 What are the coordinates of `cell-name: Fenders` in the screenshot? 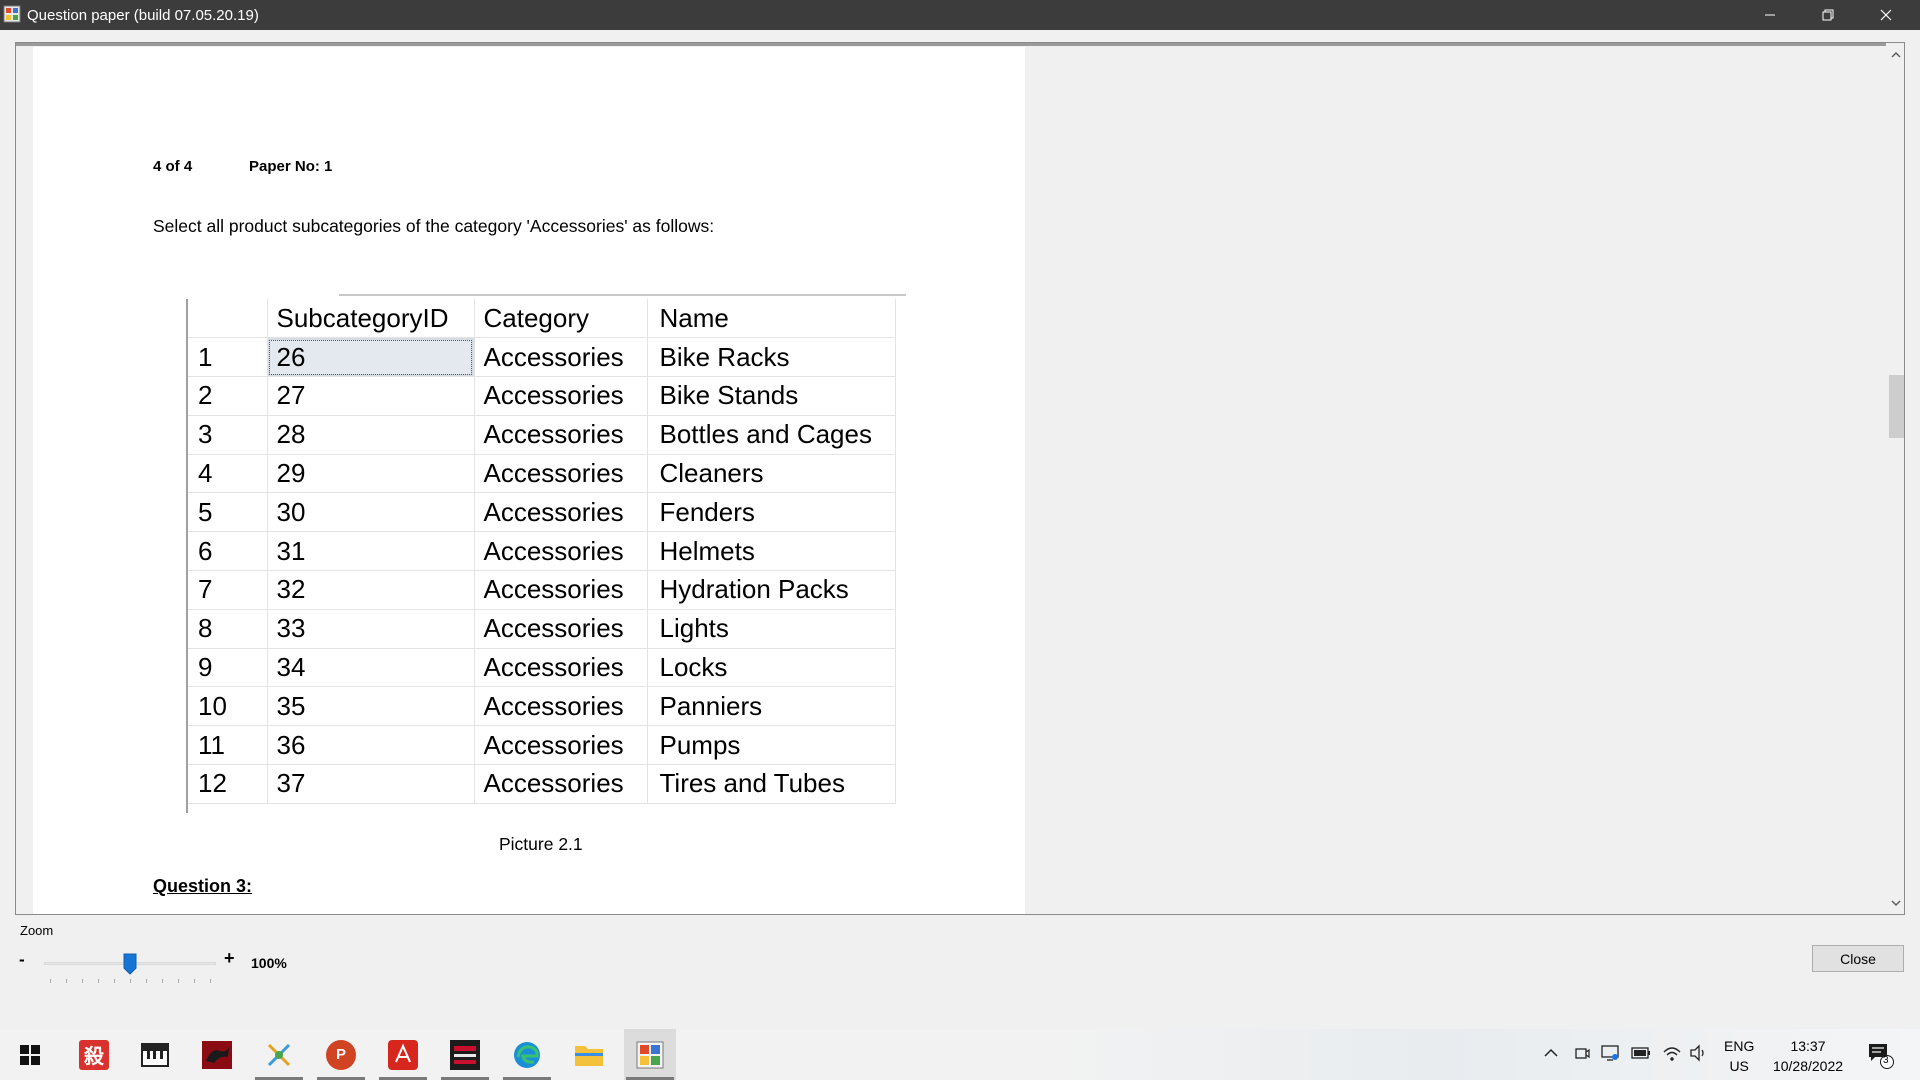 It's located at (771, 512).